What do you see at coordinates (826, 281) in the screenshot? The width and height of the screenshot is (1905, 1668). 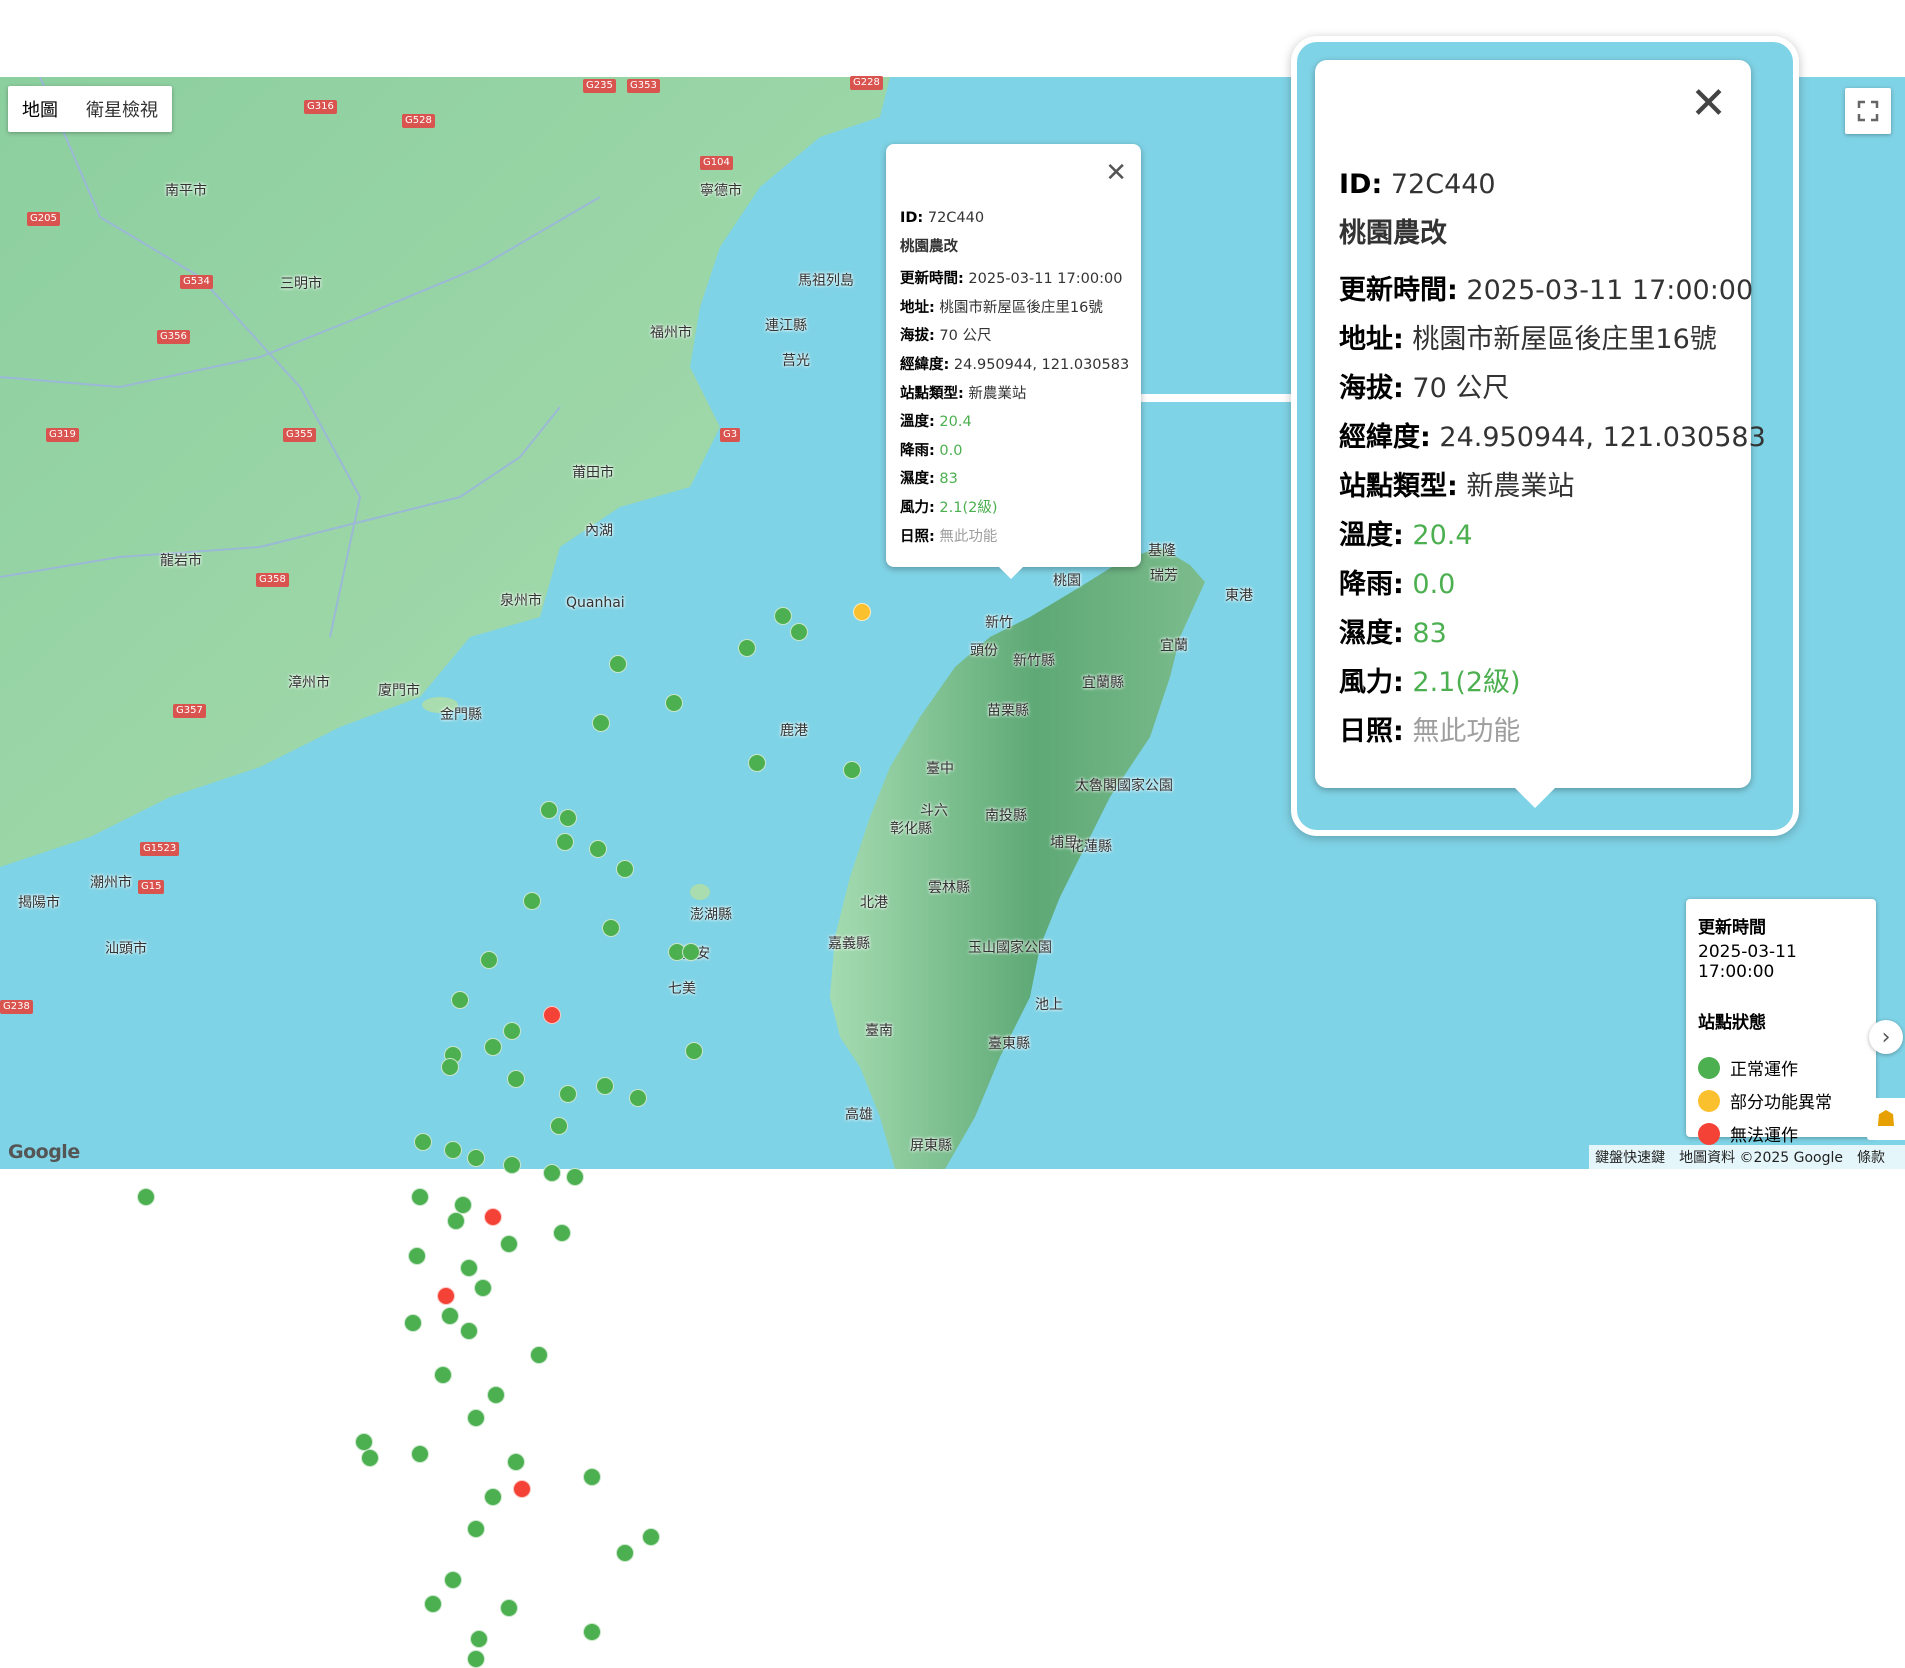 I see `place-label: 馬祖列島` at bounding box center [826, 281].